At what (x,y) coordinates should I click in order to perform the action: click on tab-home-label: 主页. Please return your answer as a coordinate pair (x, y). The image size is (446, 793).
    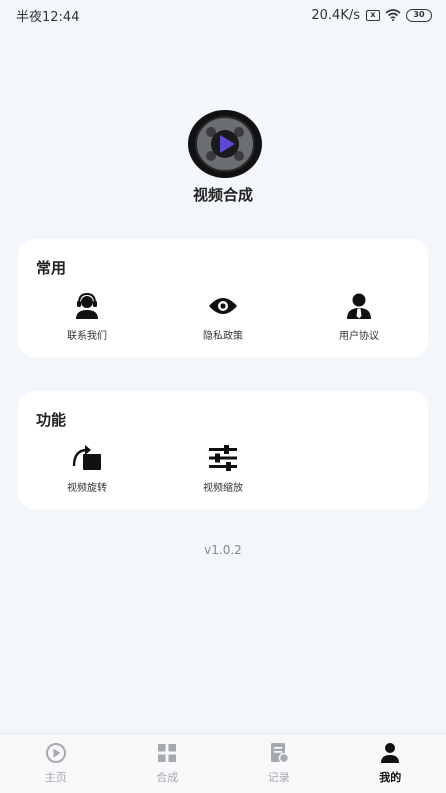
    Looking at the image, I should click on (55, 777).